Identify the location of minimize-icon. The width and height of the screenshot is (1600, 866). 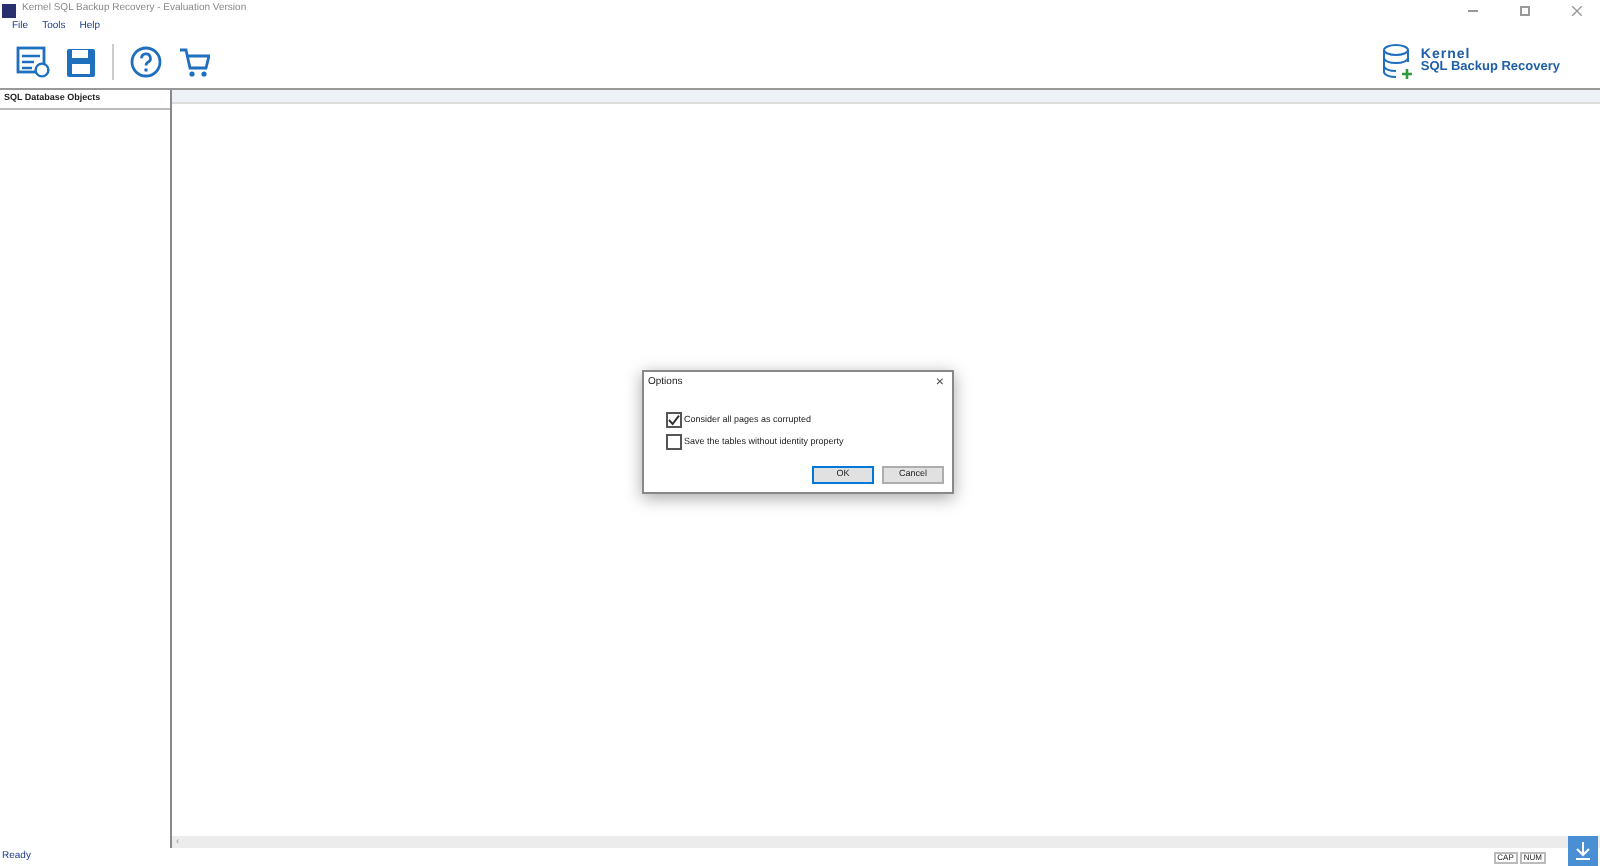
(1473, 10).